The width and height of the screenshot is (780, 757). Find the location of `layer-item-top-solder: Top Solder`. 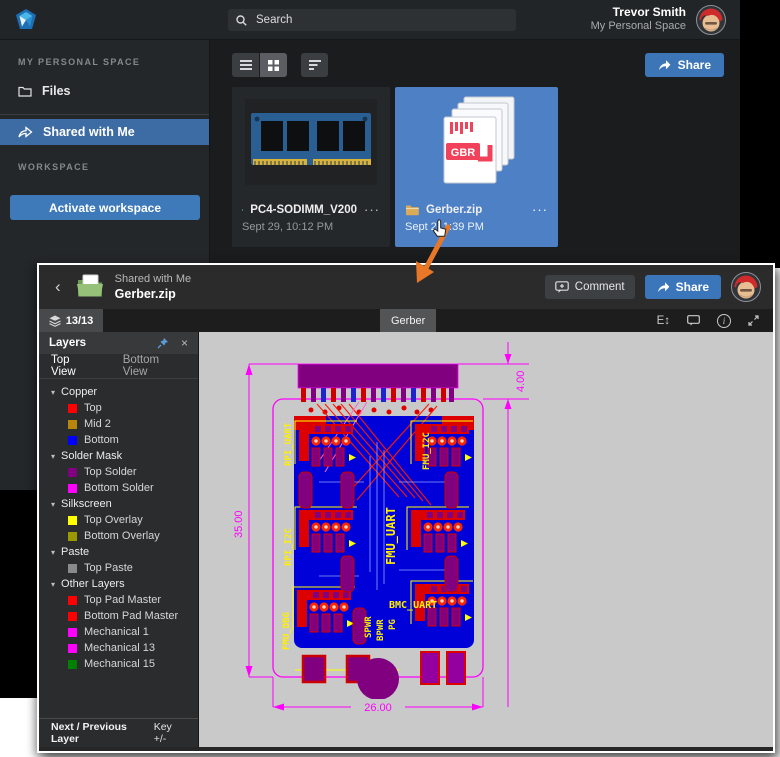

layer-item-top-solder: Top Solder is located at coordinates (118, 472).